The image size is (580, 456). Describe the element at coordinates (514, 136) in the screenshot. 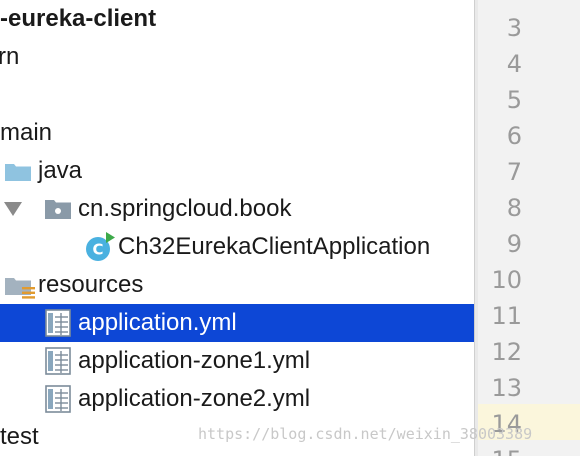

I see `line-number: 6` at that location.